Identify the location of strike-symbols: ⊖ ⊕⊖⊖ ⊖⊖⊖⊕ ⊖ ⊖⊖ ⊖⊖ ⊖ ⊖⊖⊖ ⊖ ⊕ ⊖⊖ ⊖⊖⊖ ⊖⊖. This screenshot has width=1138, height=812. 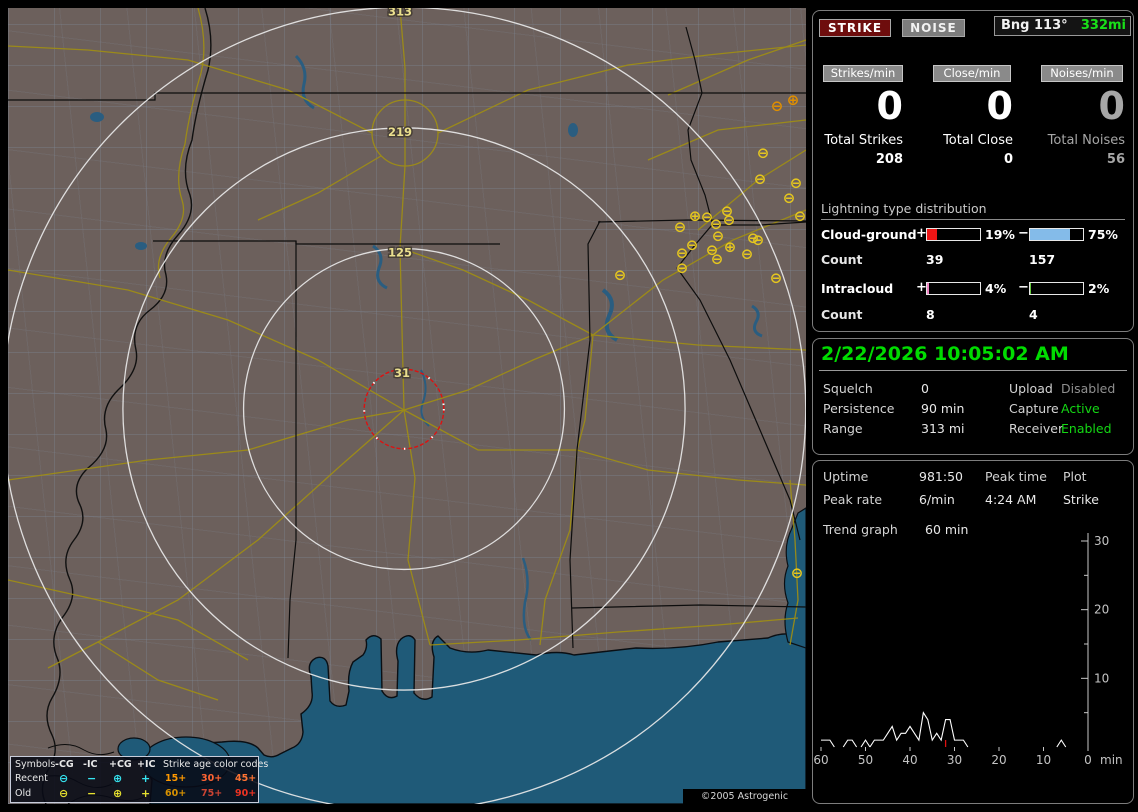
(710, 336).